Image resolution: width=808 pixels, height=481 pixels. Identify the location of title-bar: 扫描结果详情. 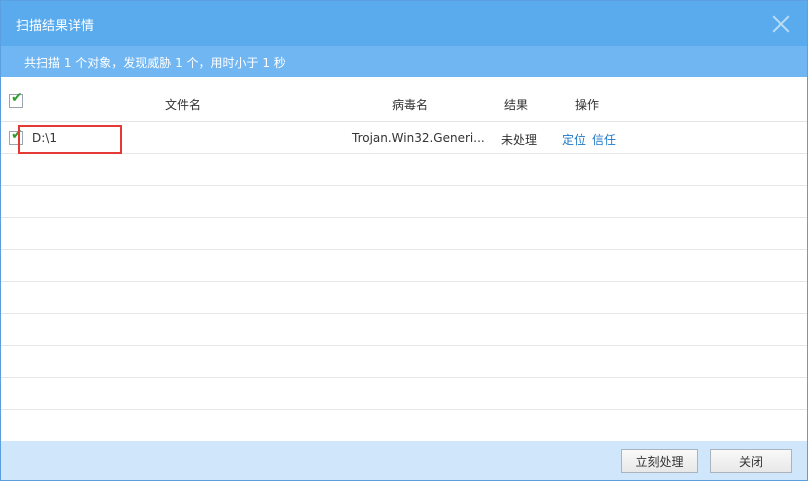
(404, 23).